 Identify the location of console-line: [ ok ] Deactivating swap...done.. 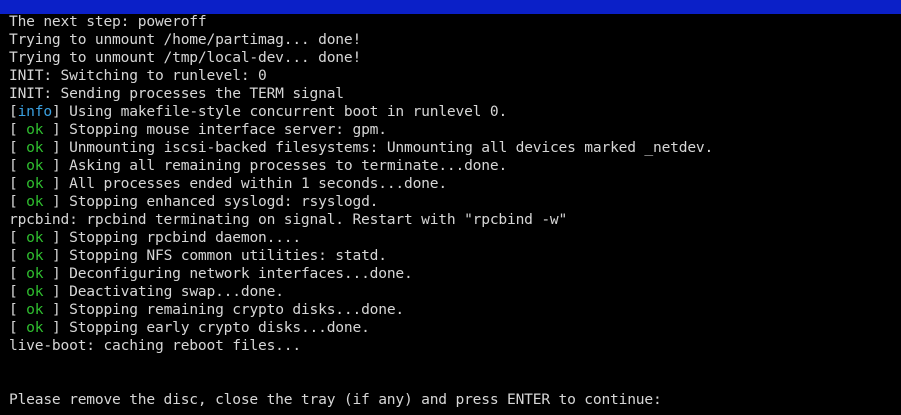
(454, 292).